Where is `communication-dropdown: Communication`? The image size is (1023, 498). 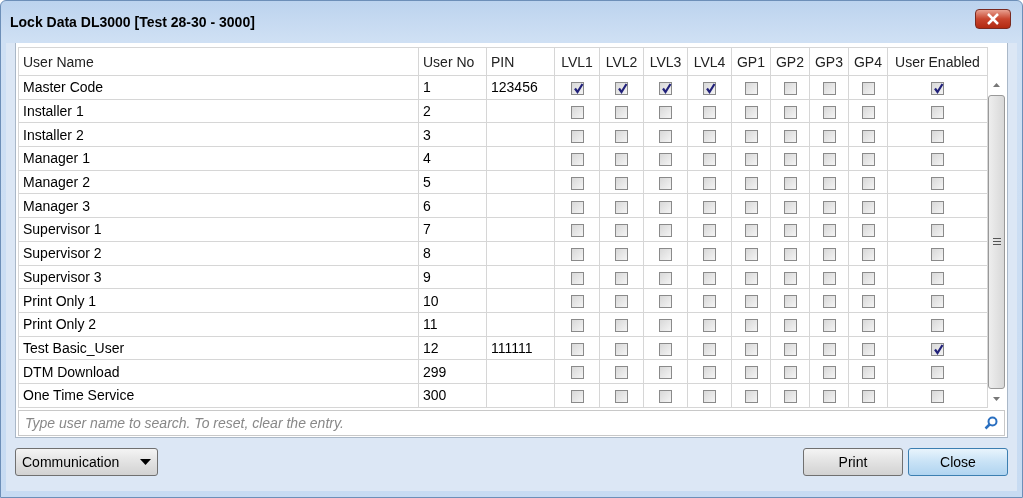 communication-dropdown: Communication is located at coordinates (86, 462).